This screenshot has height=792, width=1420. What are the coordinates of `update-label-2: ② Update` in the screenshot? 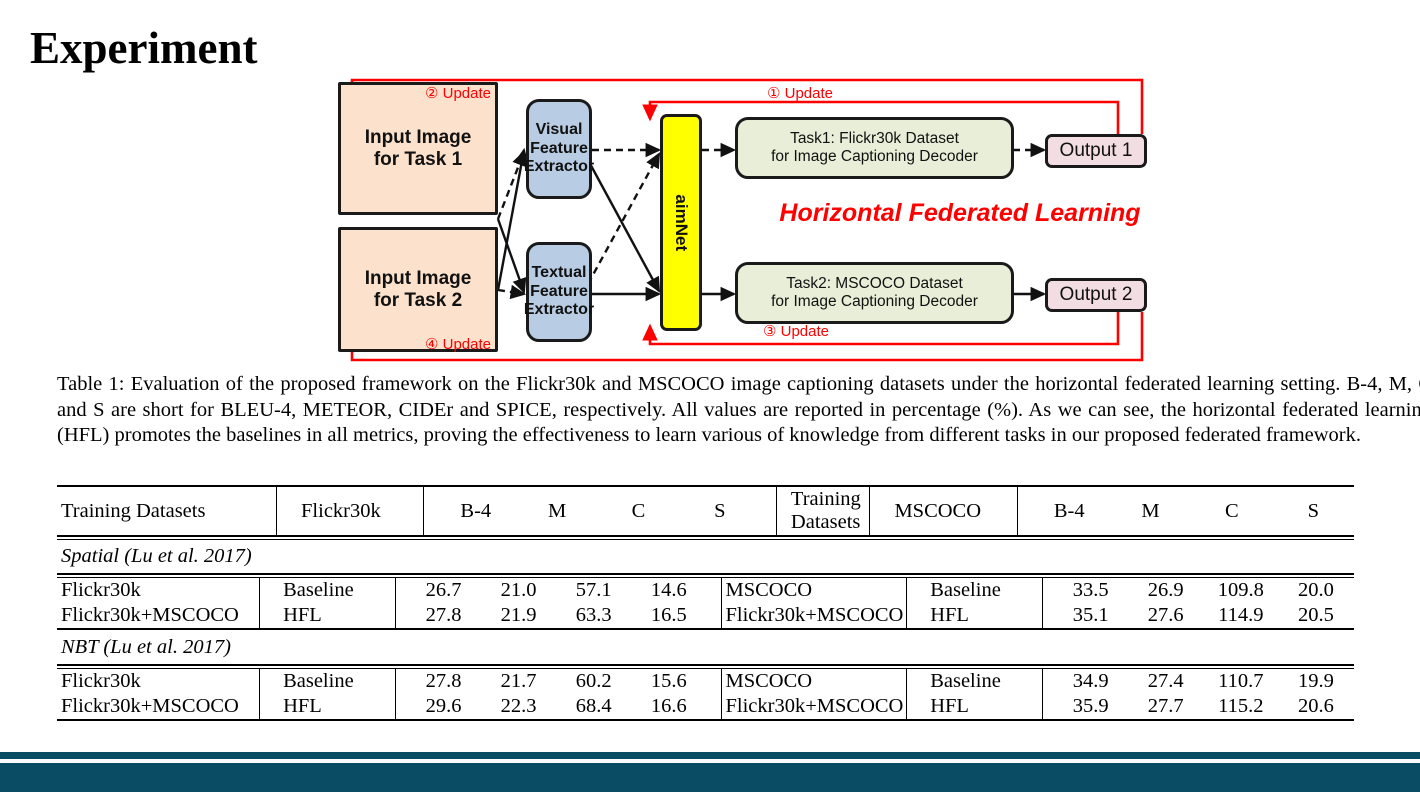 It's located at (458, 93).